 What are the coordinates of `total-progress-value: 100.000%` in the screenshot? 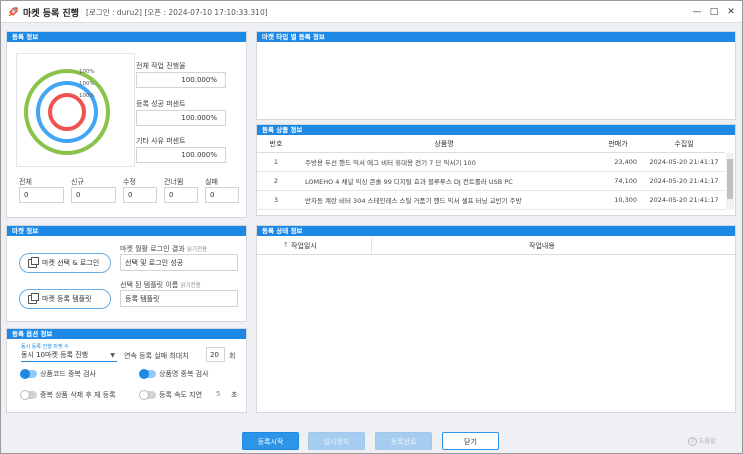 It's located at (181, 80).